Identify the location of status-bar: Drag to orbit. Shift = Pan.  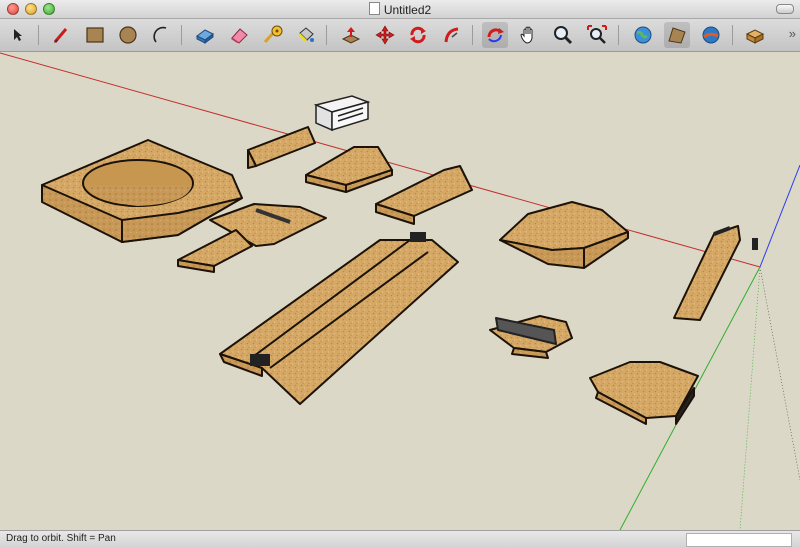
(400, 538).